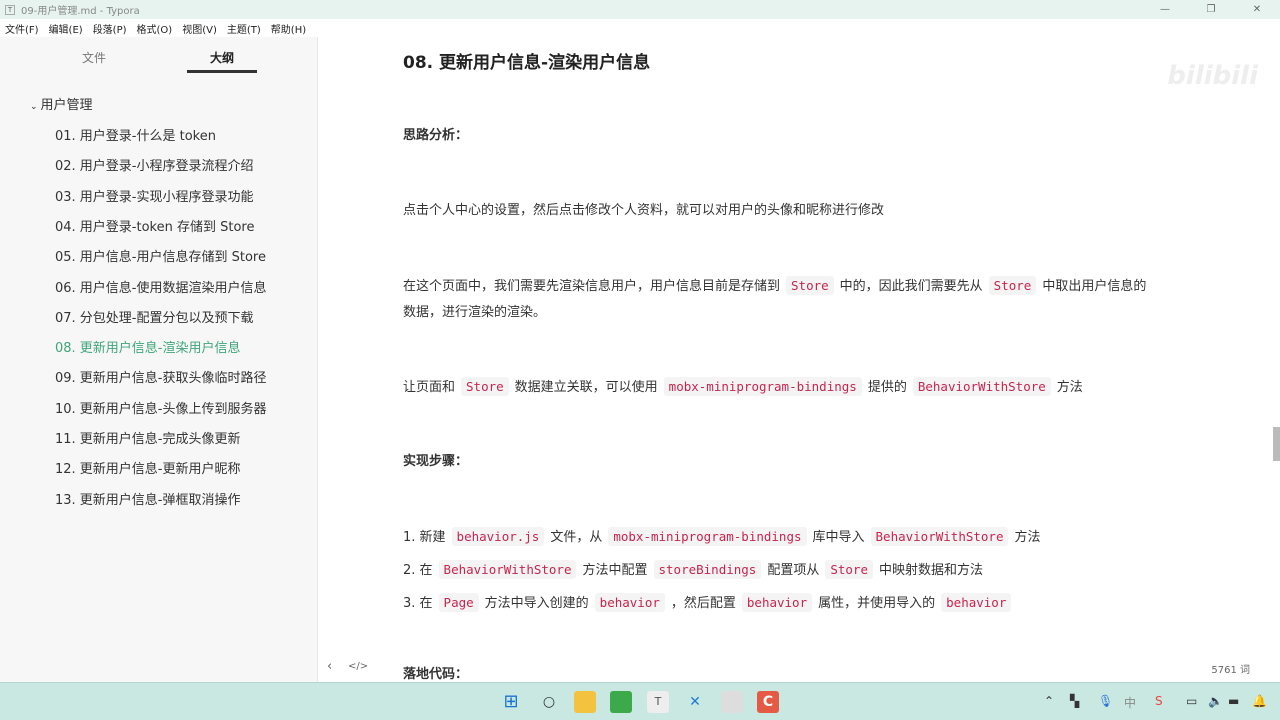  I want to click on menu-item: 编辑(E), so click(66, 28).